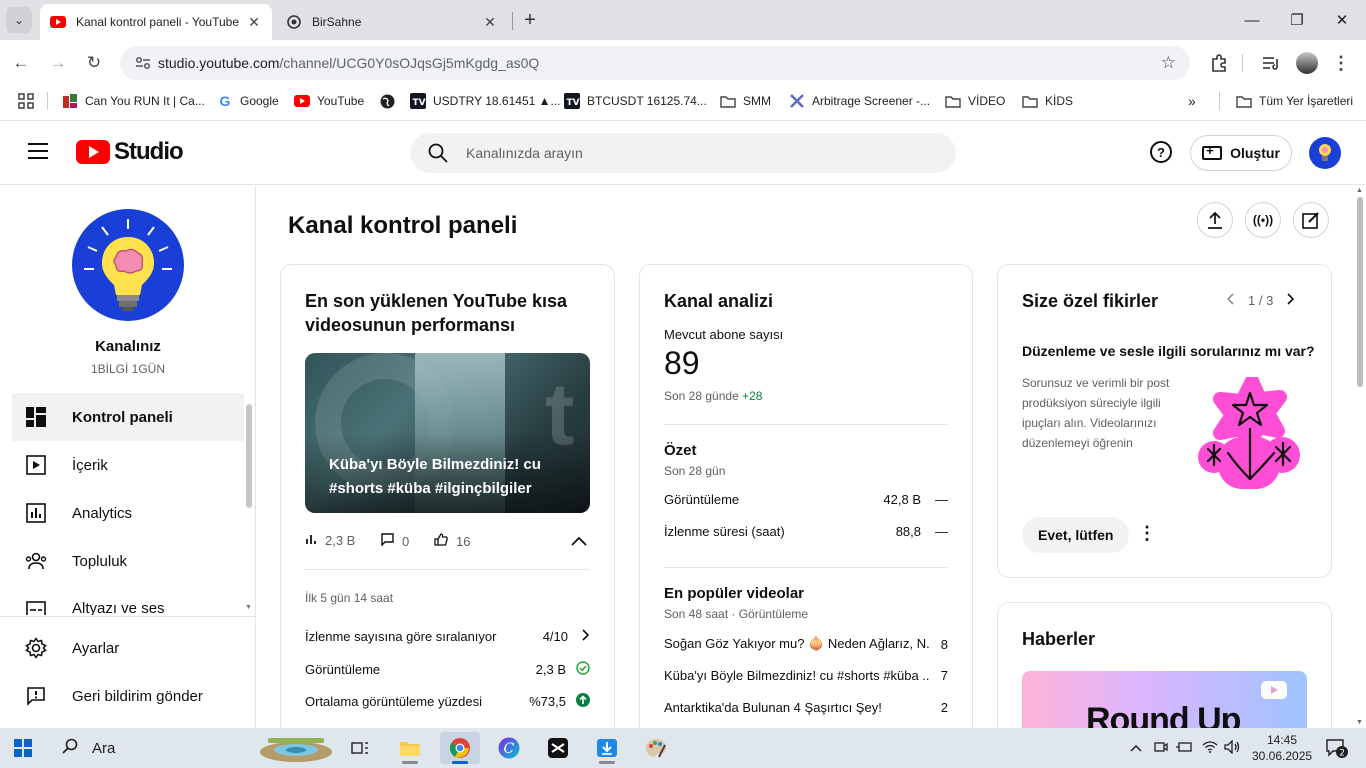 The height and width of the screenshot is (768, 1366). Describe the element at coordinates (1147, 533) in the screenshot. I see `more-options-icon: ⋮` at that location.